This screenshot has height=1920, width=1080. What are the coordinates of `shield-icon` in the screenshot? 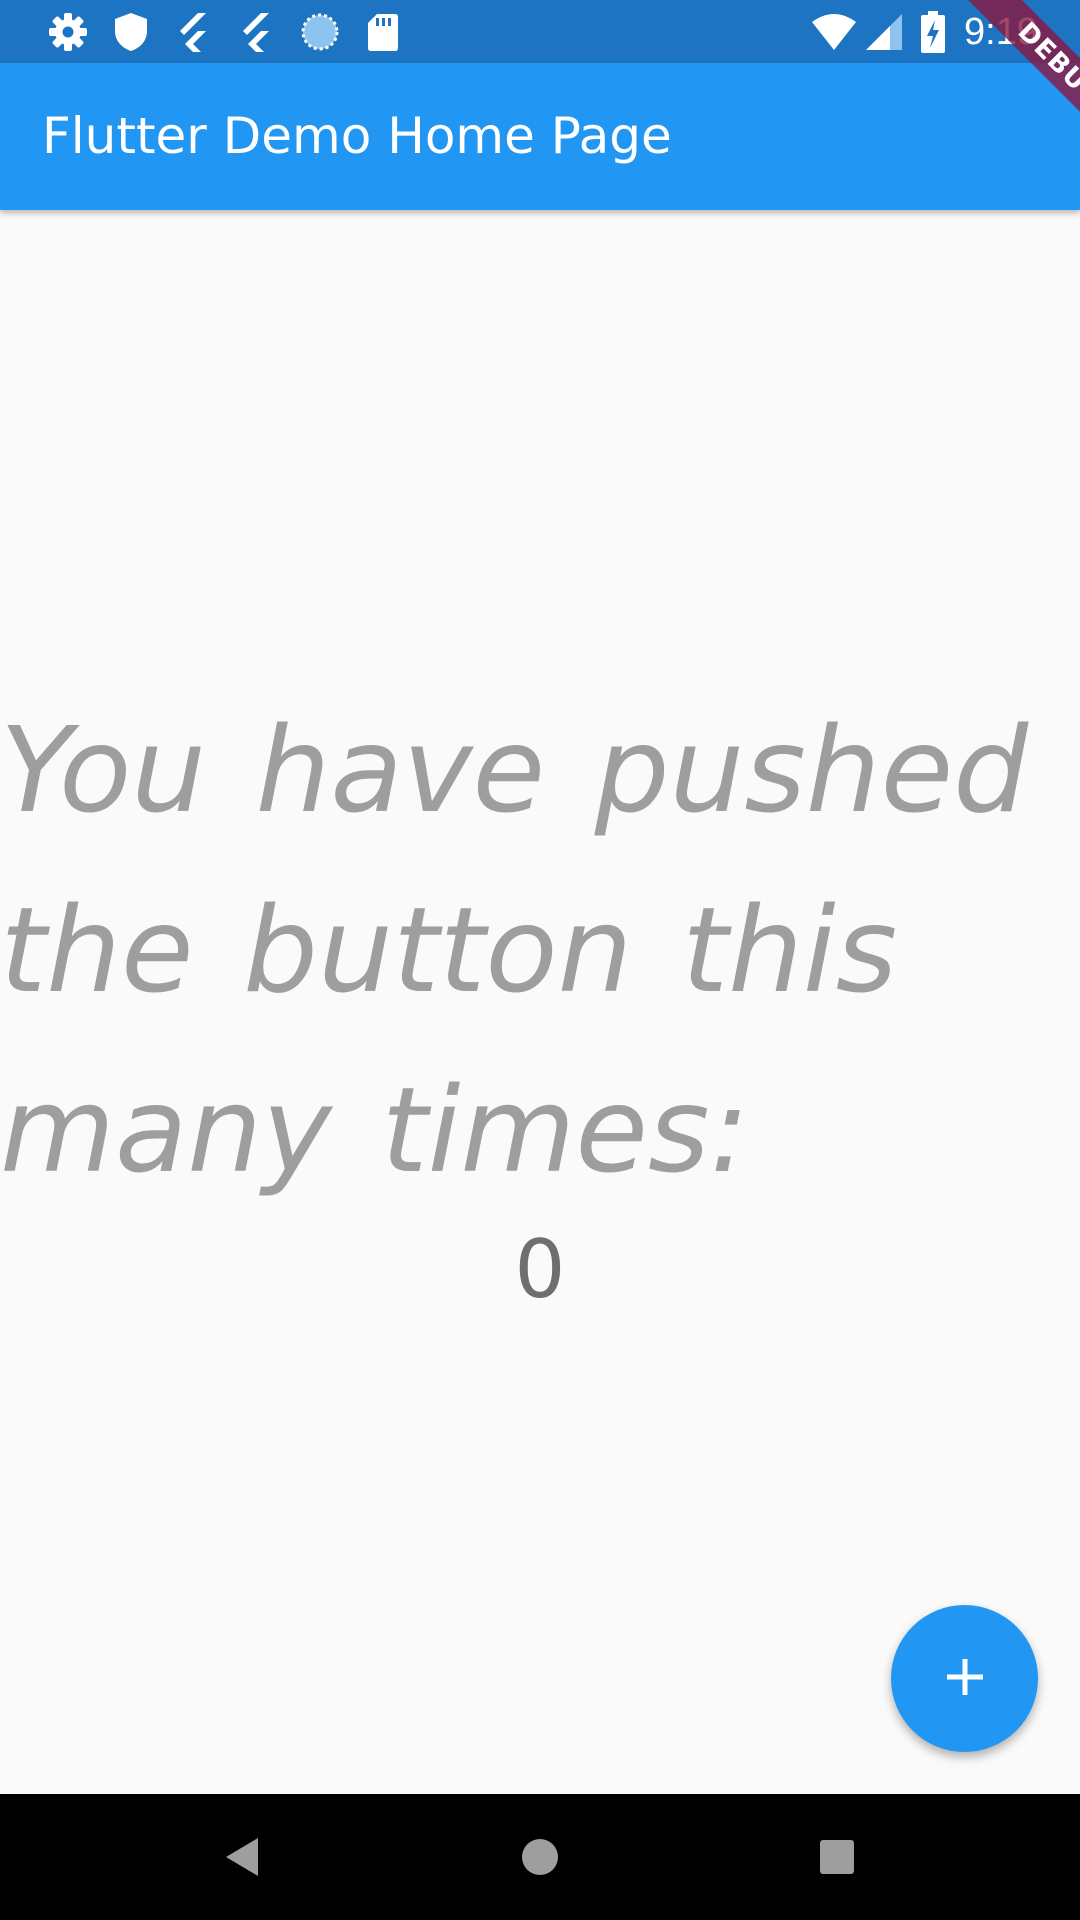 It's located at (131, 32).